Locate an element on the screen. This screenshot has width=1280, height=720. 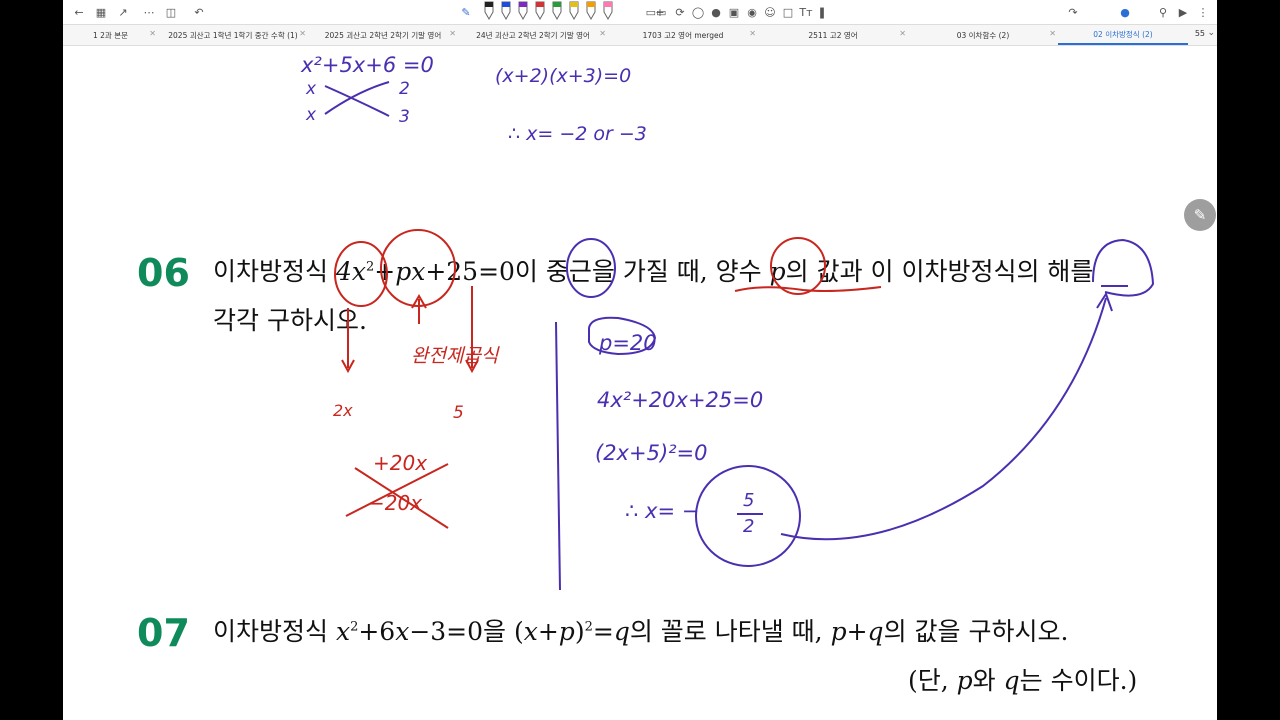
hw-circle-junggeun is located at coordinates (591, 268).